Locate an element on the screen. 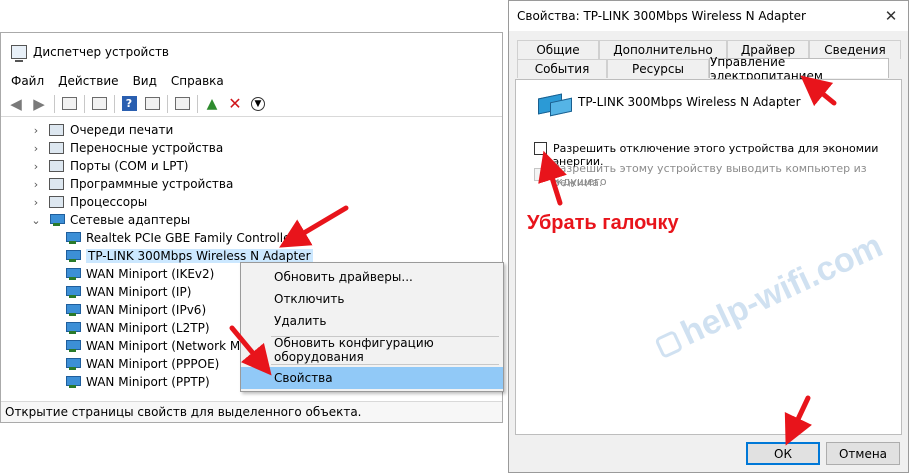 This screenshot has width=909, height=473. tree-device-wan-ipv6: WAN Miniport (IPv6) is located at coordinates (135, 310).